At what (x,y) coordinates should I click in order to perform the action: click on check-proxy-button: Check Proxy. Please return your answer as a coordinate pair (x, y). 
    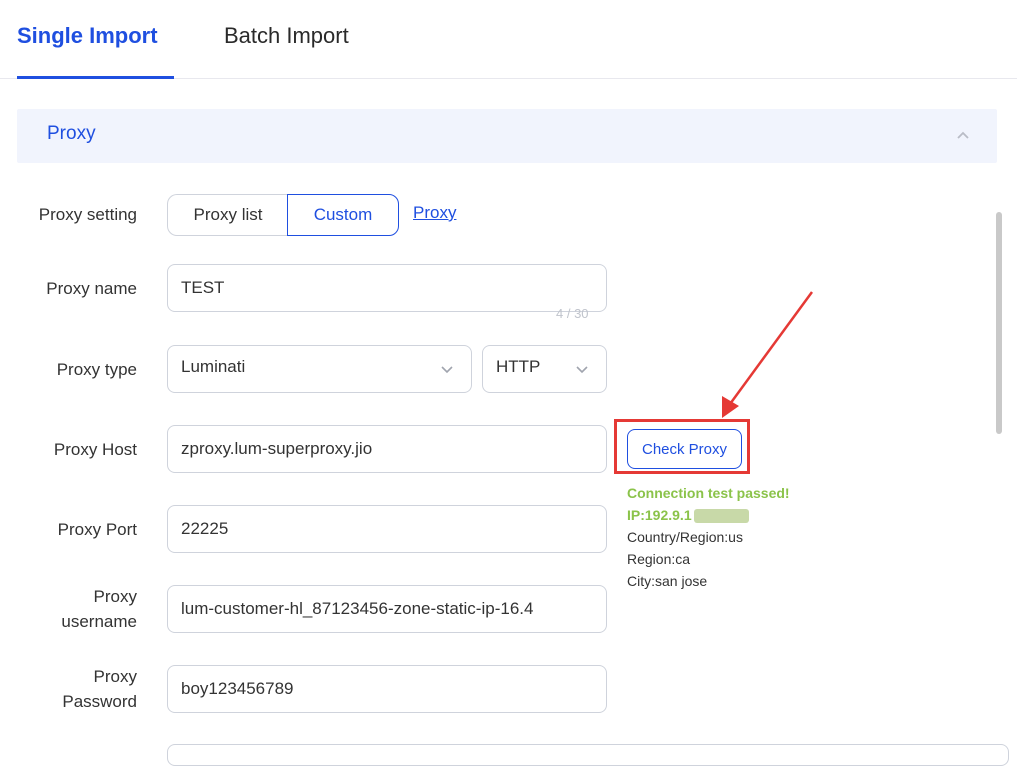
    Looking at the image, I should click on (684, 449).